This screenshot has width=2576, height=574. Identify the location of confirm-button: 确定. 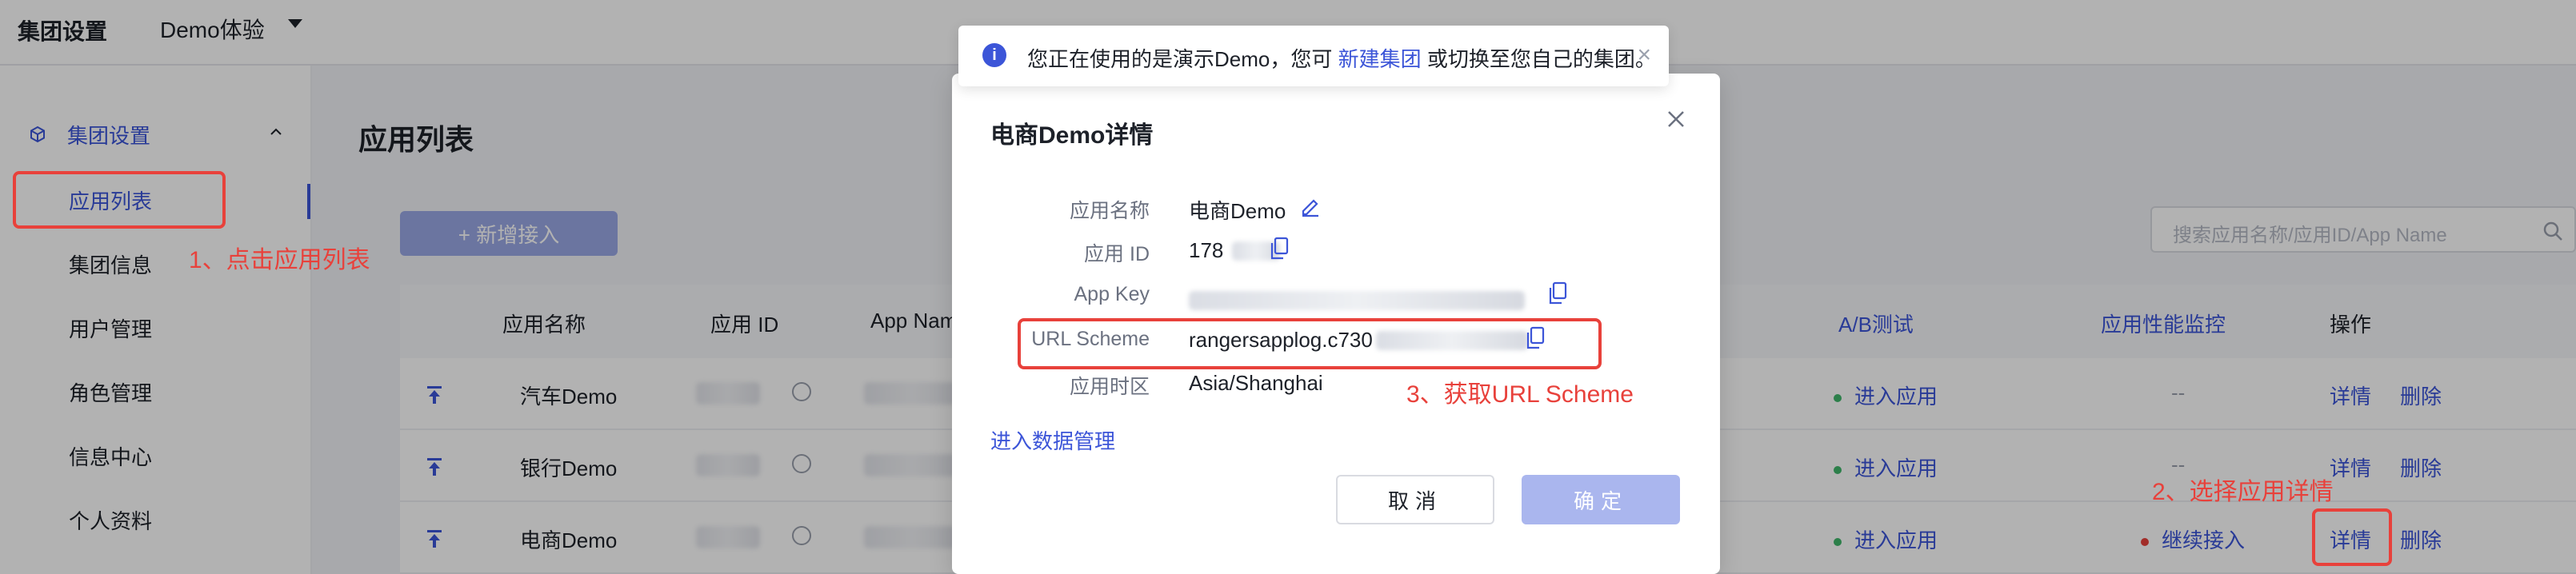
(1601, 499).